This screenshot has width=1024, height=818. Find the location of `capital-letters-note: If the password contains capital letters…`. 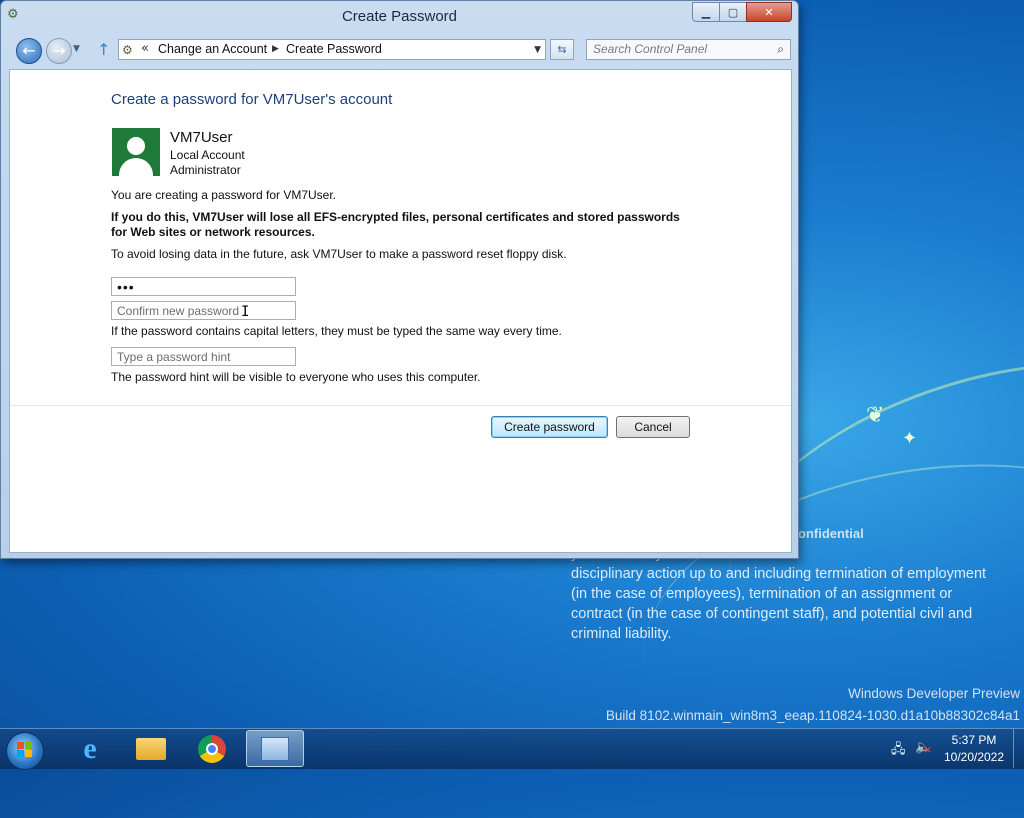

capital-letters-note: If the password contains capital letters… is located at coordinates (336, 331).